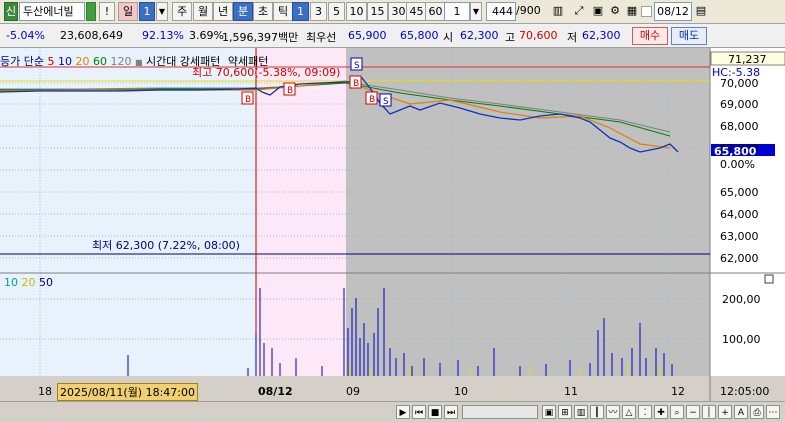 The image size is (785, 422). What do you see at coordinates (476, 11) in the screenshot?
I see `custom-period-dropdown-icon: ▼` at bounding box center [476, 11].